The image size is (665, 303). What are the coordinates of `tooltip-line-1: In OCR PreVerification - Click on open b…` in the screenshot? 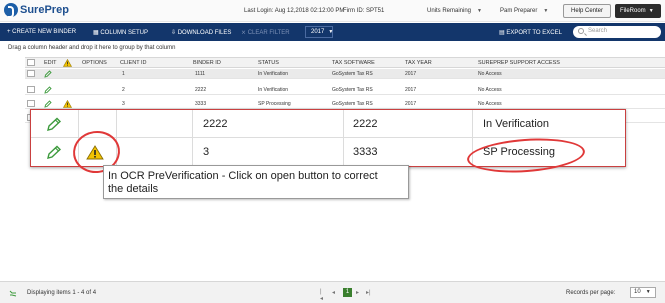 It's located at (243, 176).